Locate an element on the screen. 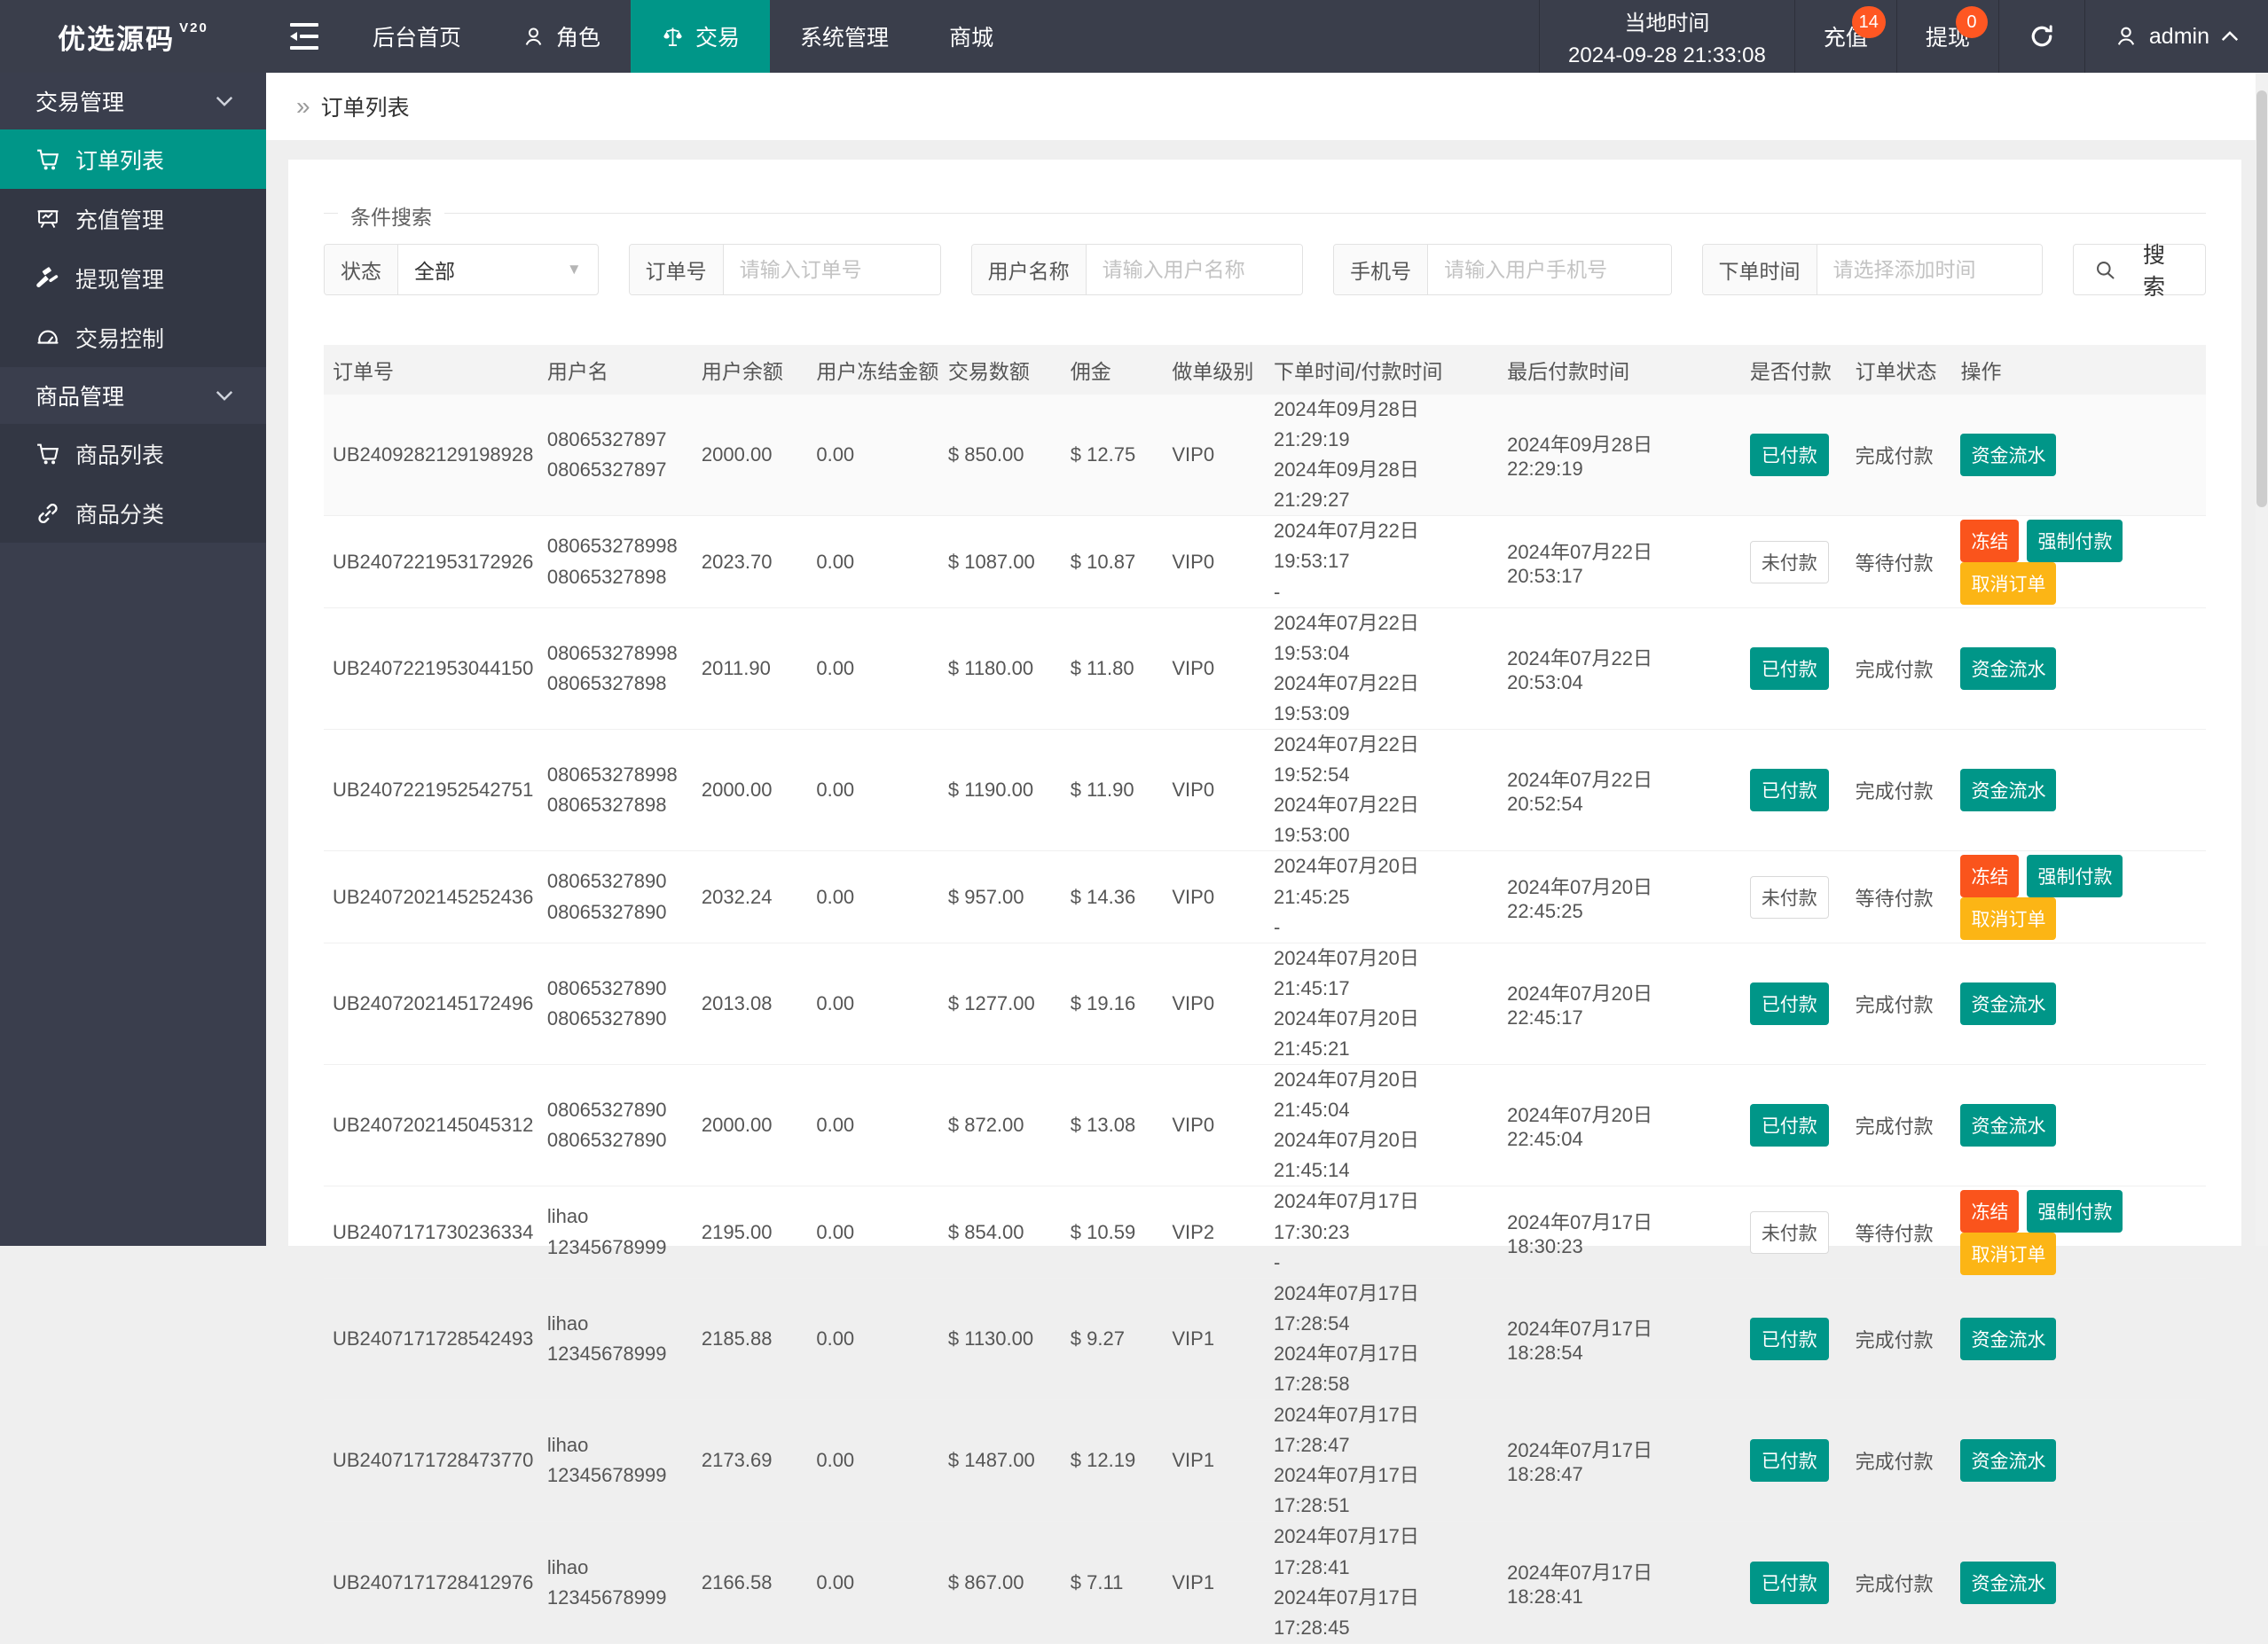 The height and width of the screenshot is (1644, 2268). status-select-value: 全部 is located at coordinates (434, 271).